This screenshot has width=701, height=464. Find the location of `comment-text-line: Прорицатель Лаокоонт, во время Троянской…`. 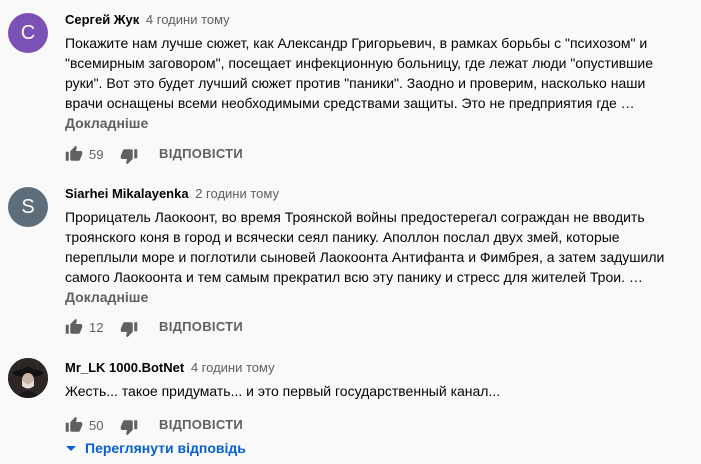

comment-text-line: Прорицатель Лаокоонт, во время Троянской… is located at coordinates (355, 217).